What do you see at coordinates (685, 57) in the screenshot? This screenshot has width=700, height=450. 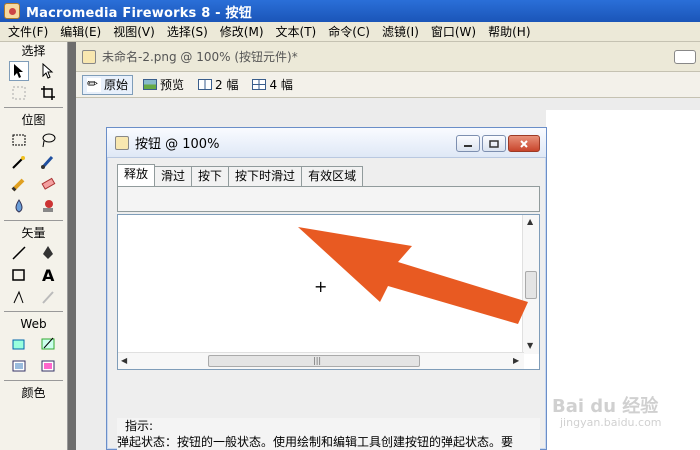 I see `document-options-button` at bounding box center [685, 57].